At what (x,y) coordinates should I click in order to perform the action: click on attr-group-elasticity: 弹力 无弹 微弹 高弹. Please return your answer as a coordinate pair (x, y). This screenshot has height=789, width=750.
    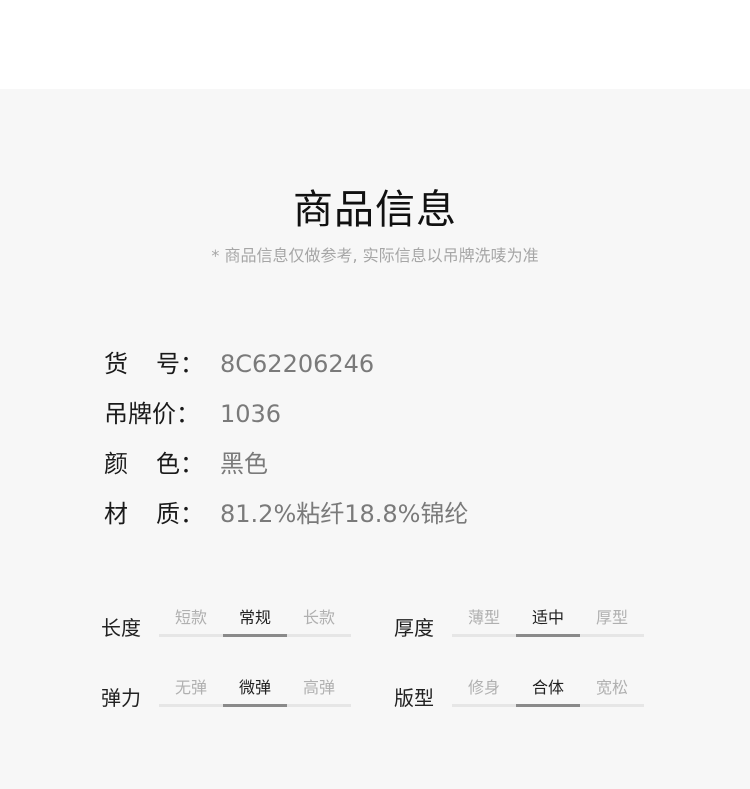
    Looking at the image, I should click on (231, 696).